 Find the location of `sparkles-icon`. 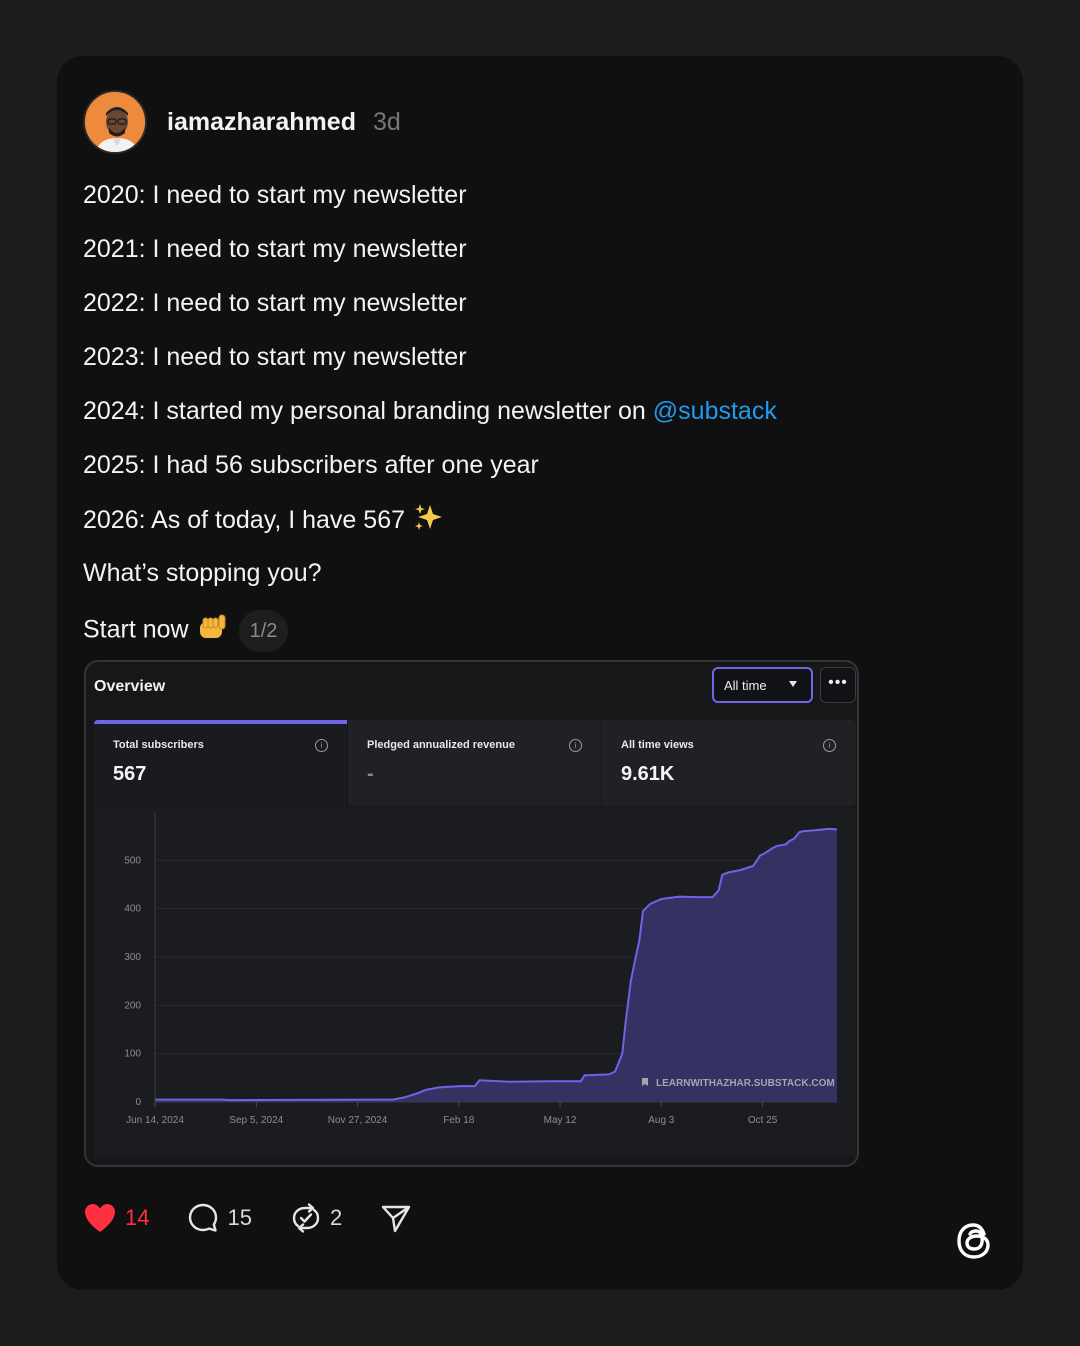

sparkles-icon is located at coordinates (428, 521).